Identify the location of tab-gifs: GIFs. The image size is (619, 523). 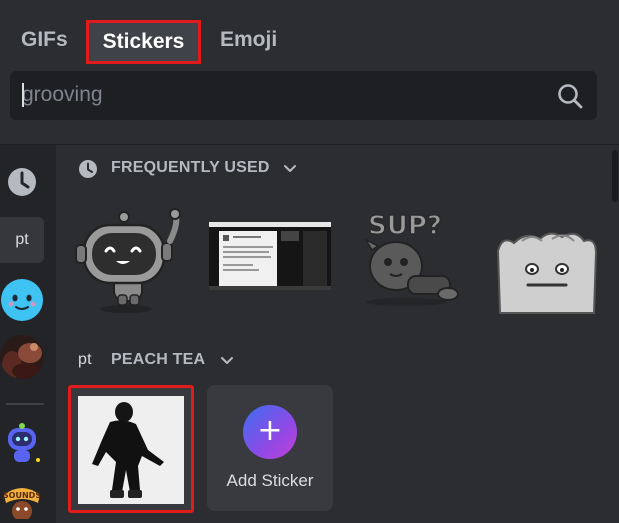
(44, 40).